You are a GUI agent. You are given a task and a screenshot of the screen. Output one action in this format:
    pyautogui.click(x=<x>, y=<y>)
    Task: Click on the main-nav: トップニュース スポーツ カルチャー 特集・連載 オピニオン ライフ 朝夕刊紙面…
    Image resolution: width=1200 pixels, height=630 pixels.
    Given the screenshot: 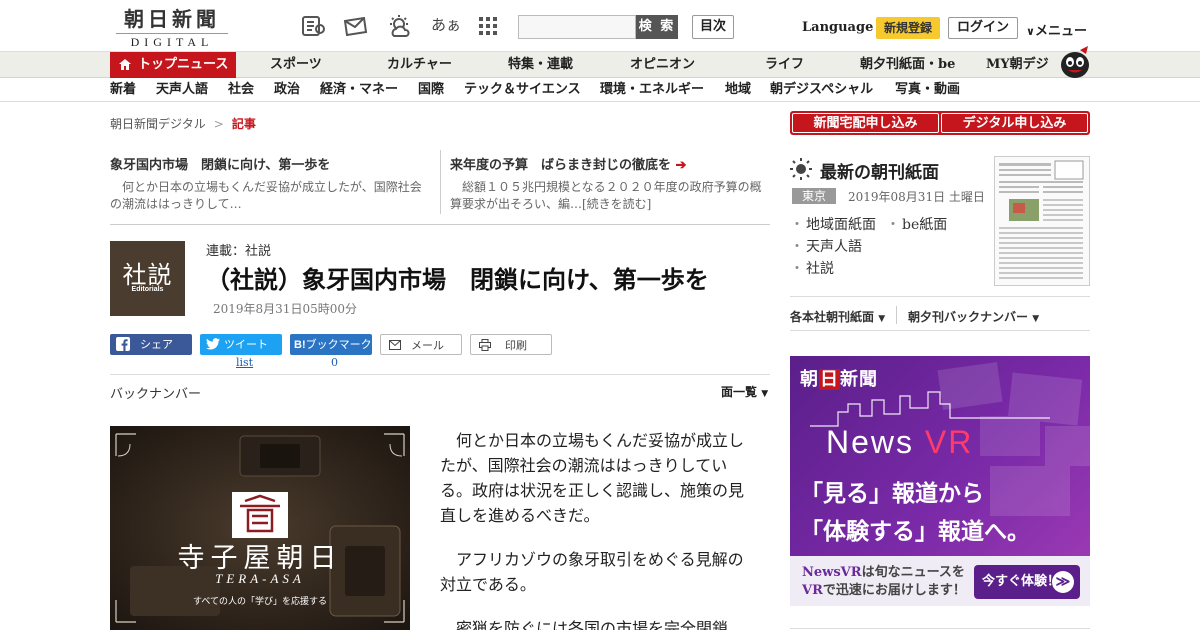 What is the action you would take?
    pyautogui.click(x=600, y=65)
    